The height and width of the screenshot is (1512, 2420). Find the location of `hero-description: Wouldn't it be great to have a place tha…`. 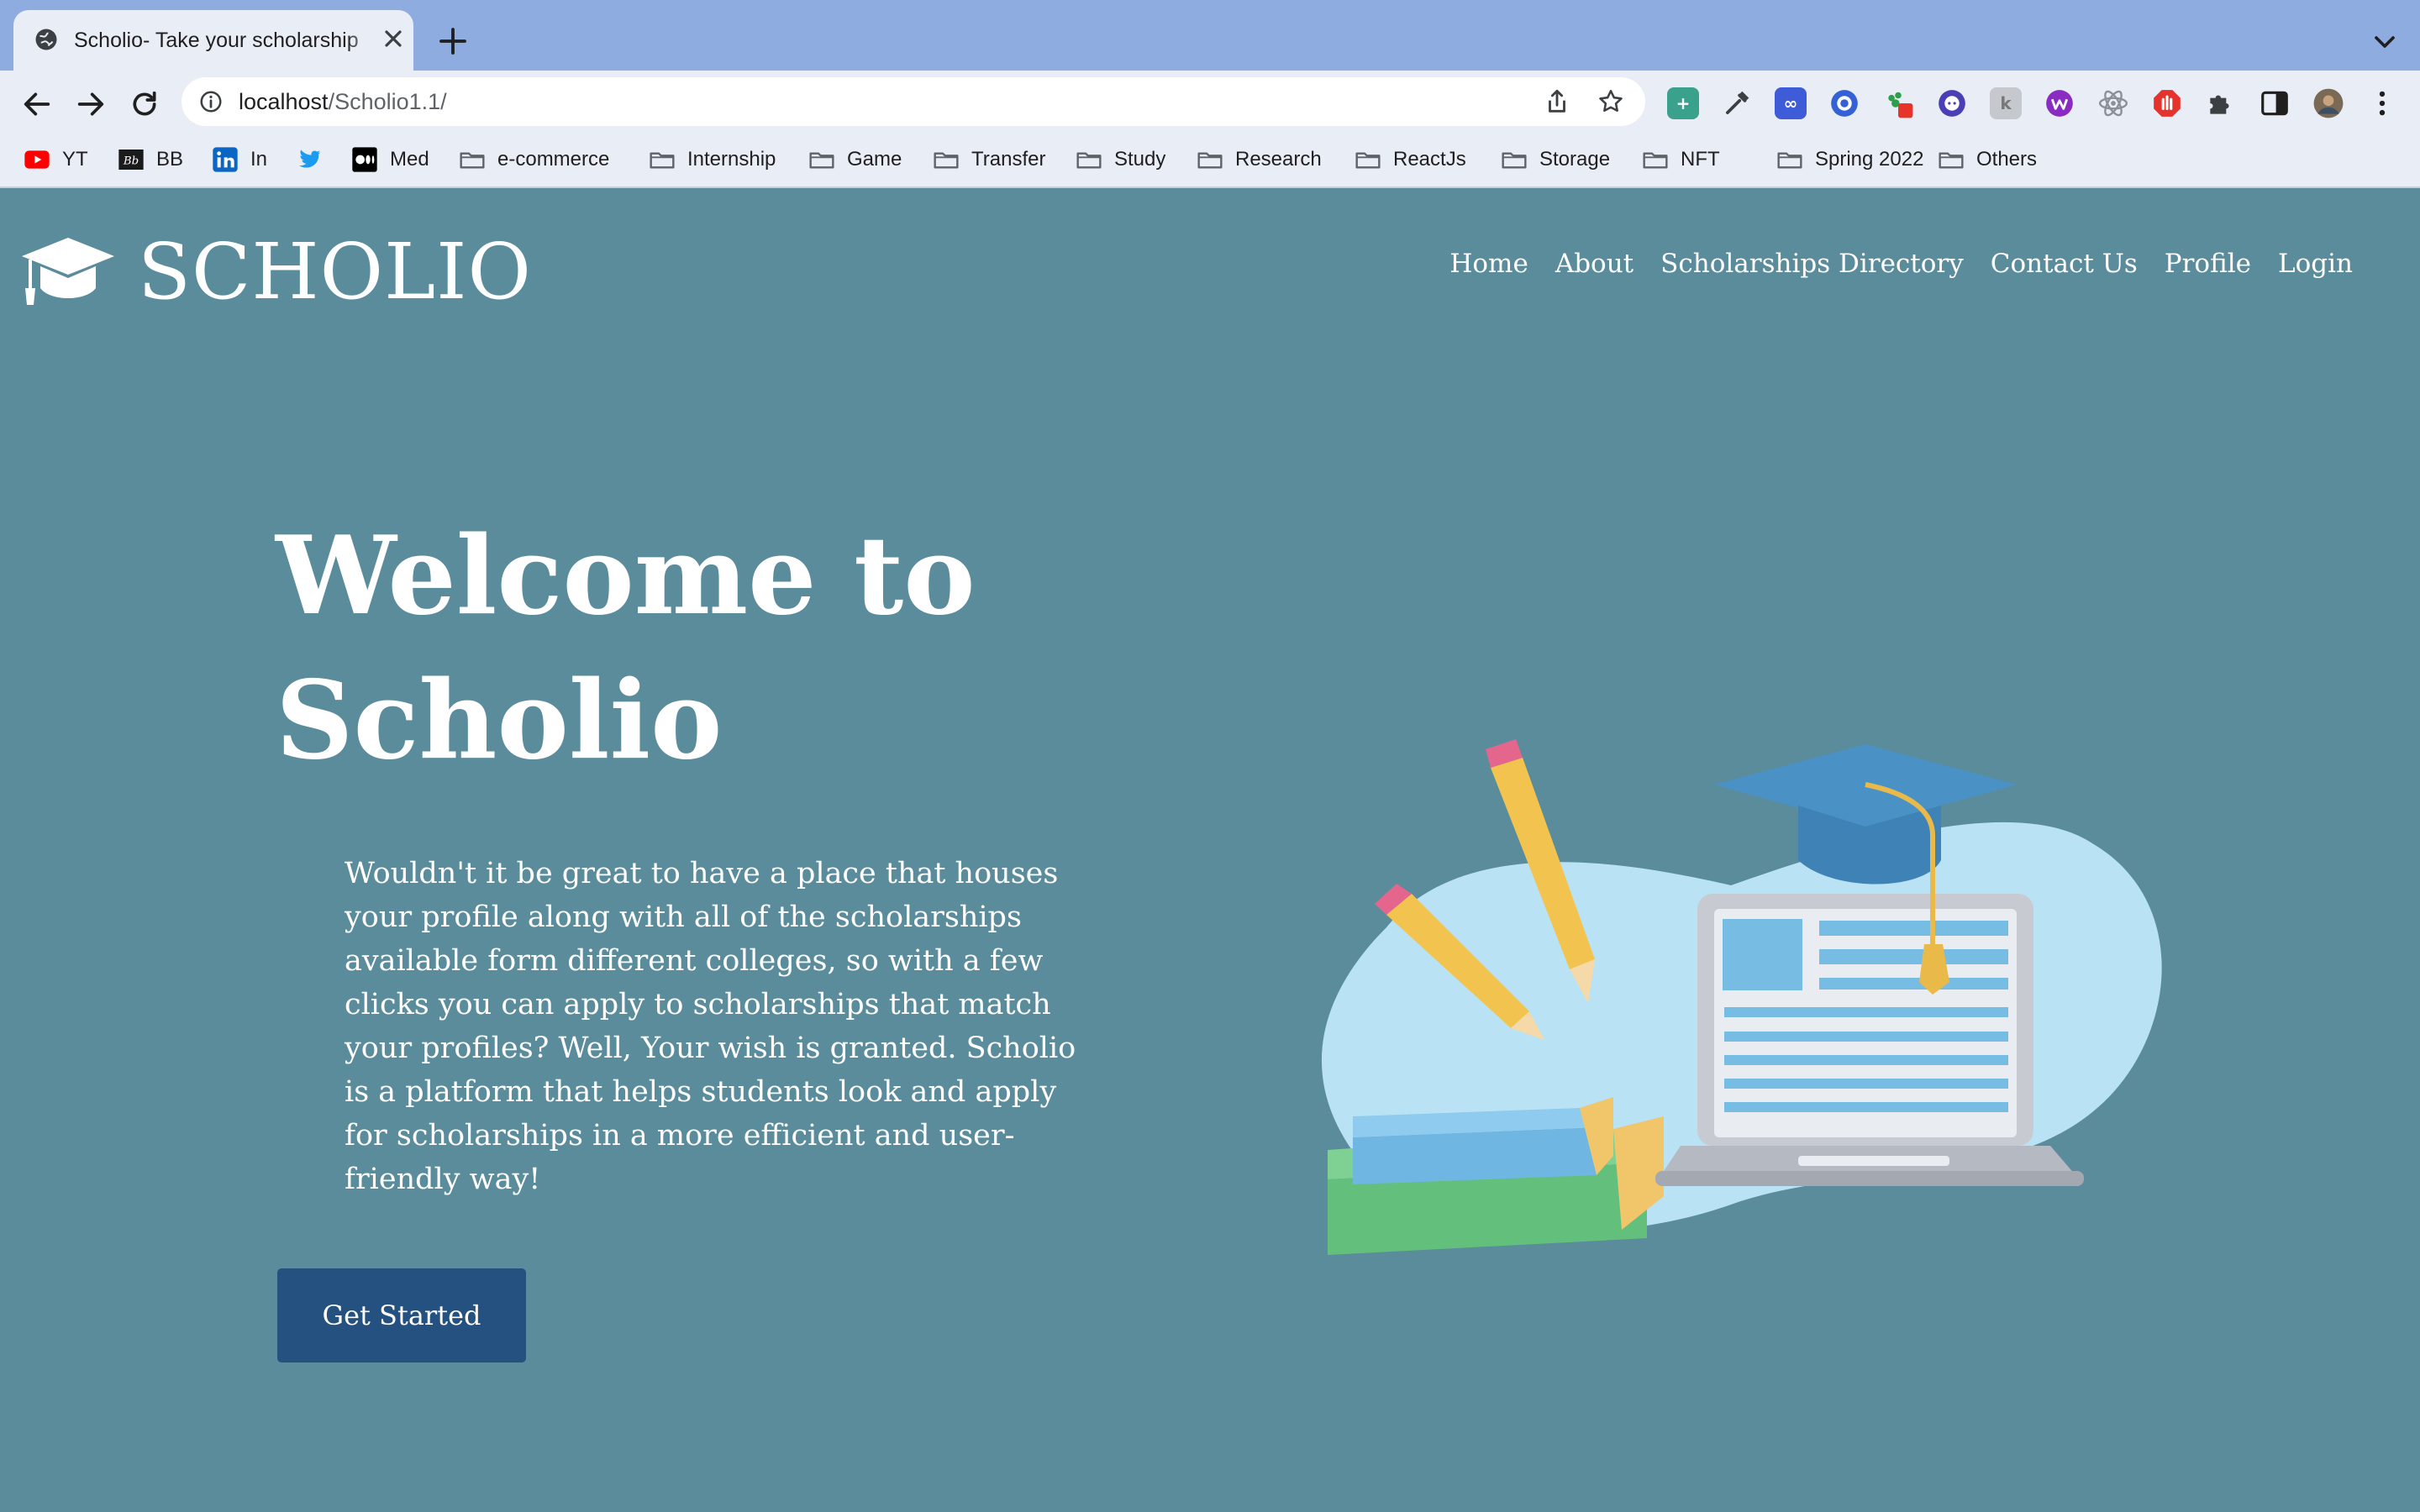

hero-description: Wouldn't it be great to have a place tha… is located at coordinates (710, 1026).